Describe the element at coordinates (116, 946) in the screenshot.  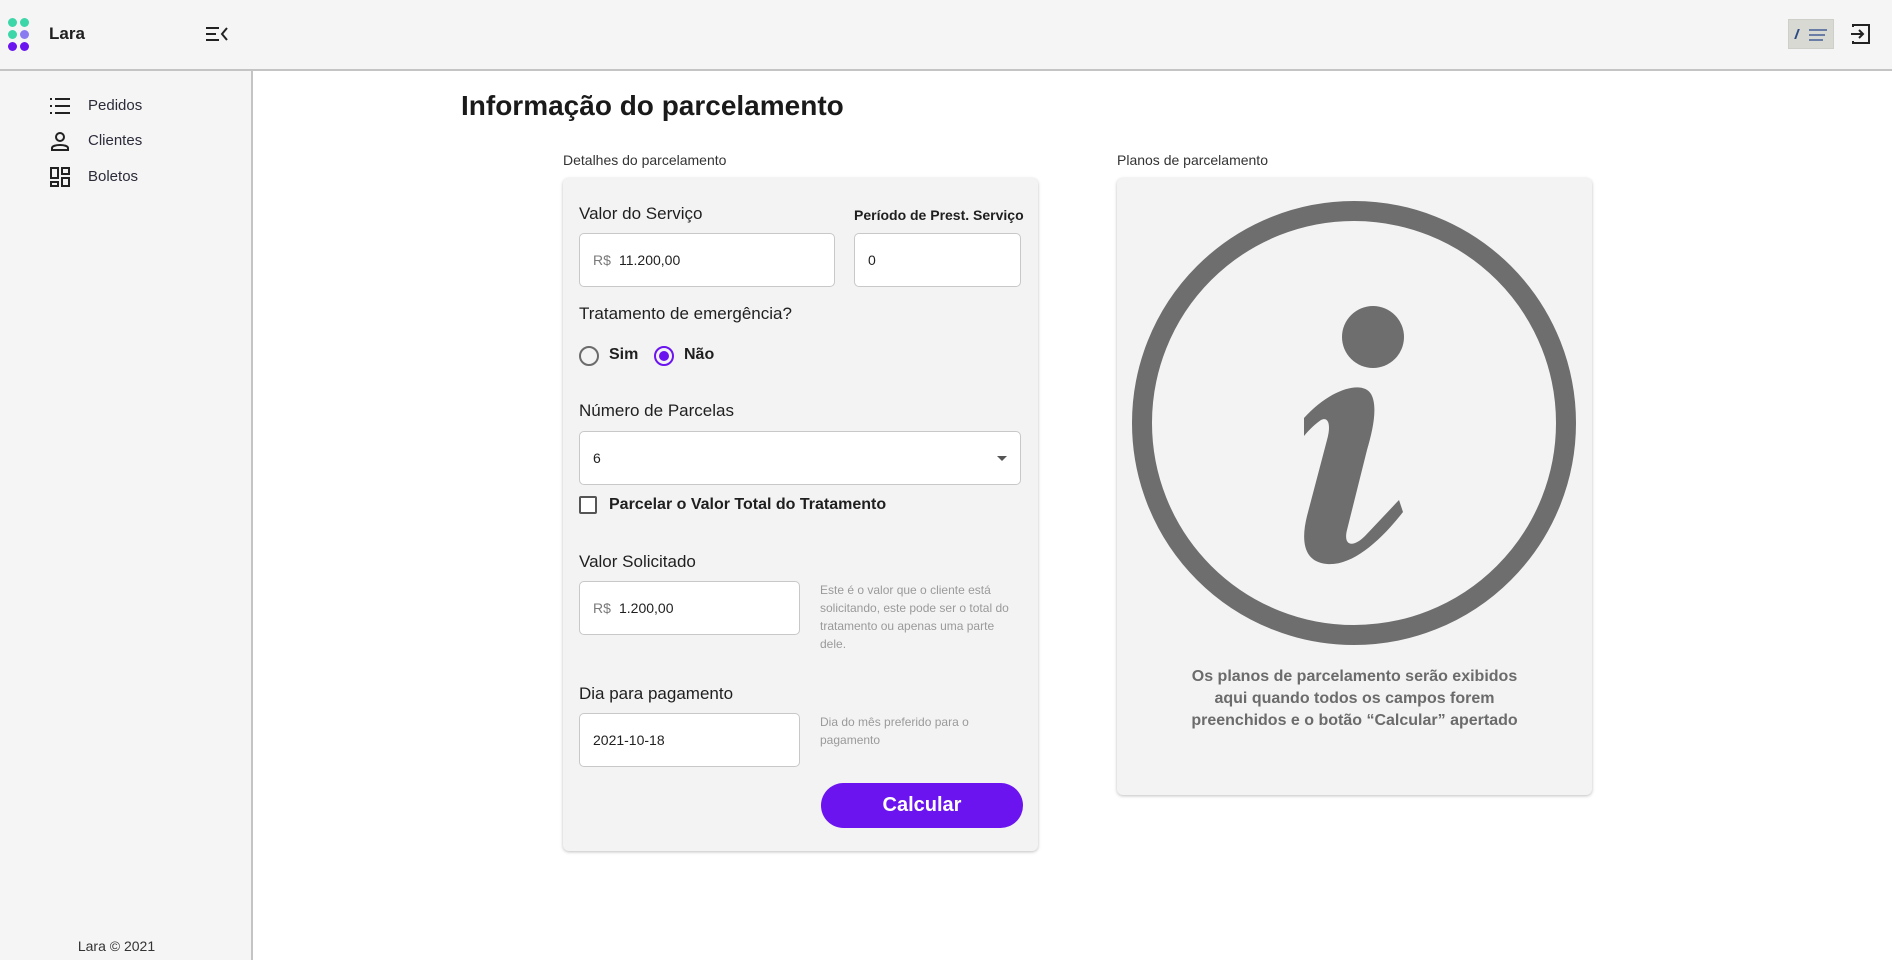
I see `sidebar-footer: Lara © 2021` at that location.